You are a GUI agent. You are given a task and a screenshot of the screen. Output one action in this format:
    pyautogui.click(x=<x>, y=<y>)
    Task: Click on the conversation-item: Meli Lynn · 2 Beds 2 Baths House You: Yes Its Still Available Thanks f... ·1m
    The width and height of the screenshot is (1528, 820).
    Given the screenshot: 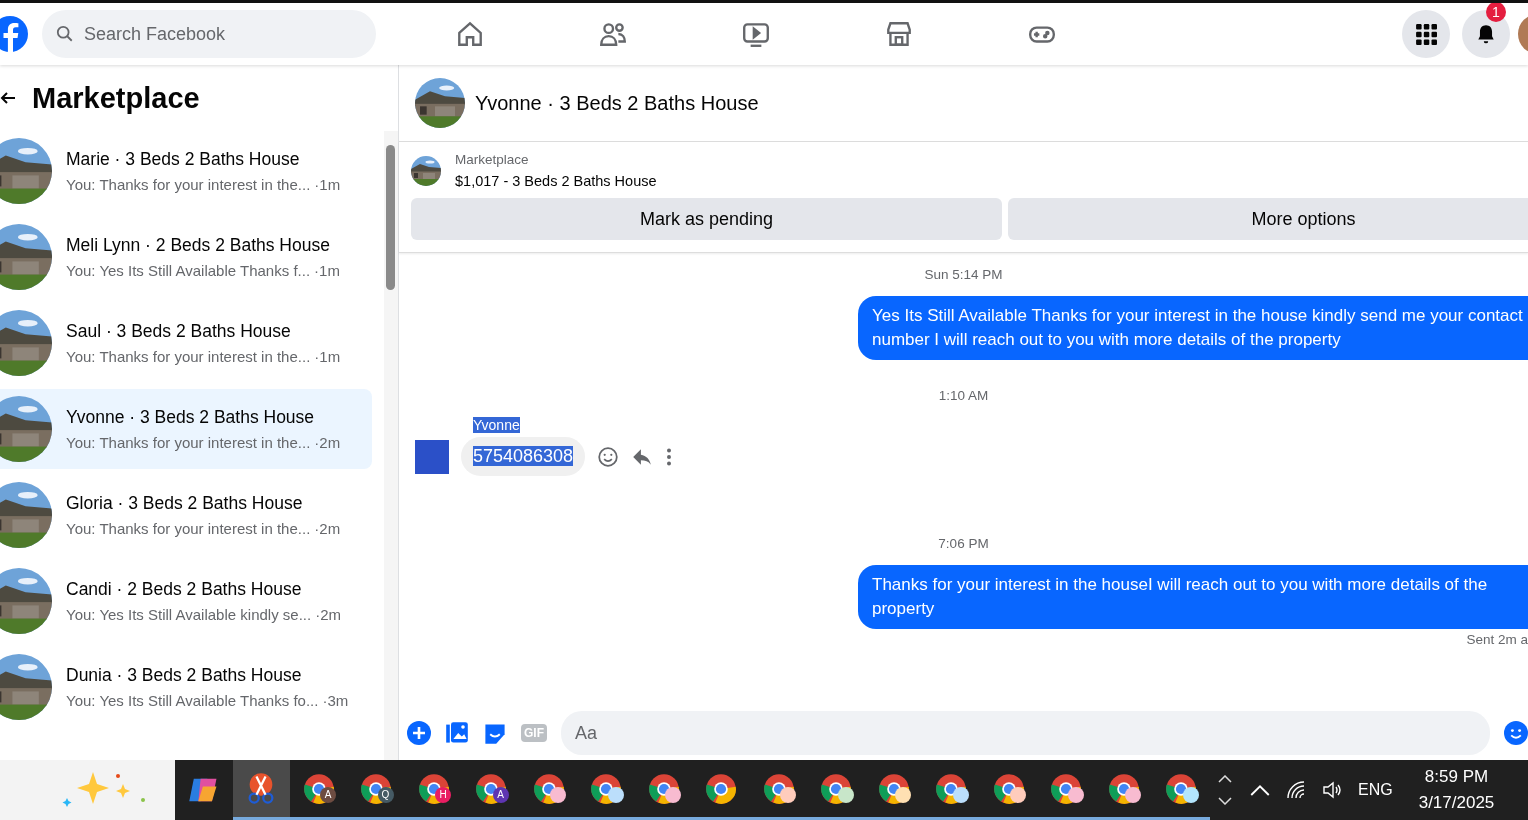 What is the action you would take?
    pyautogui.click(x=186, y=257)
    